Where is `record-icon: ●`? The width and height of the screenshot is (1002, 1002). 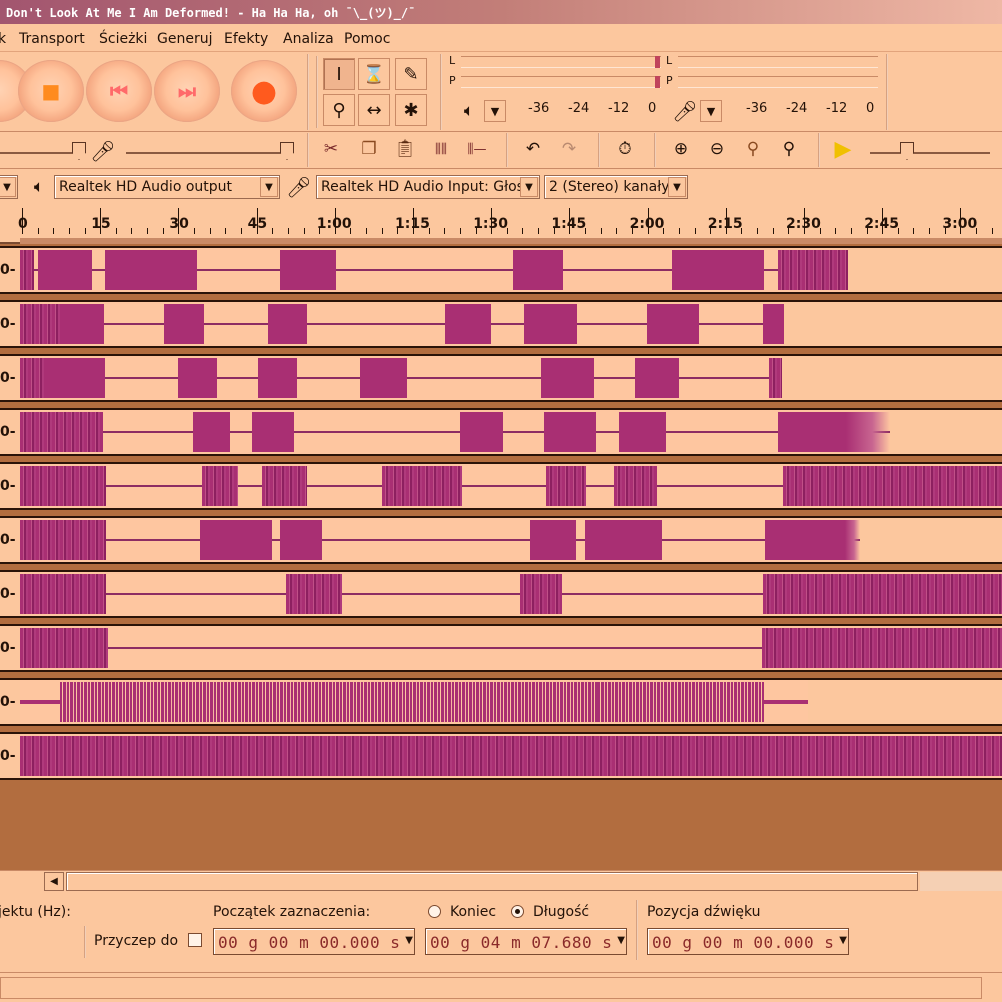
record-icon: ● is located at coordinates (264, 91).